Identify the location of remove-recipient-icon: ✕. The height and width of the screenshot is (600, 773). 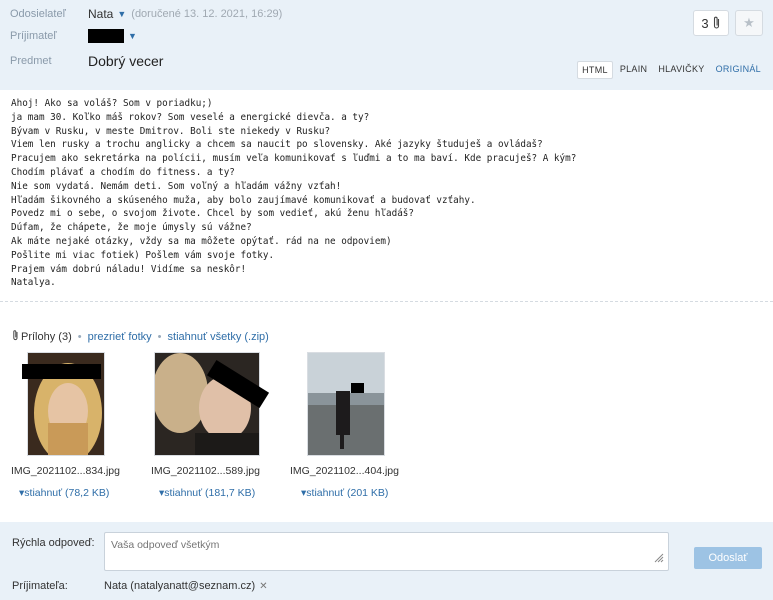
(263, 586).